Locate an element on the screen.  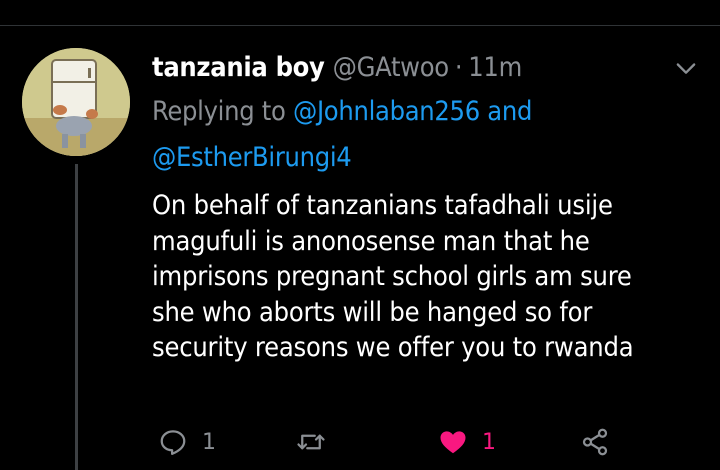
tweet-text-line: security reasons we offer you to rwanda is located at coordinates (393, 347).